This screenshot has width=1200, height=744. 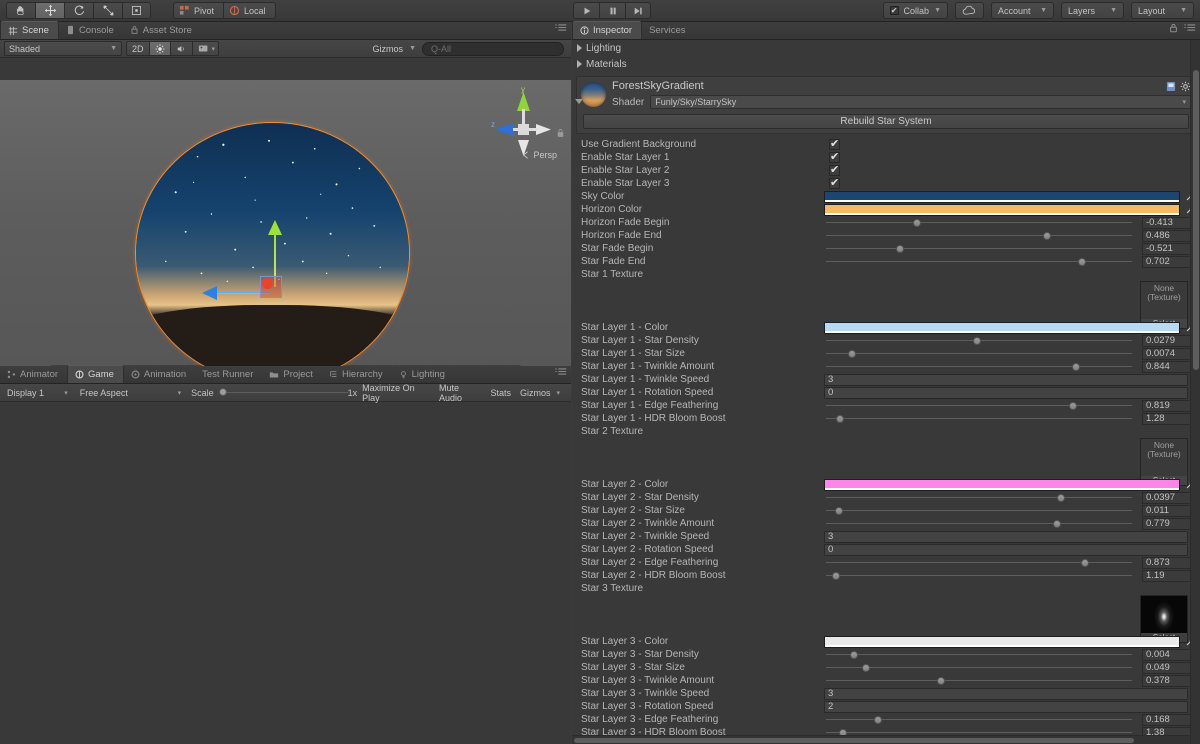 What do you see at coordinates (886, 121) in the screenshot?
I see `rebuild-star-system-button: Rebuild Star System` at bounding box center [886, 121].